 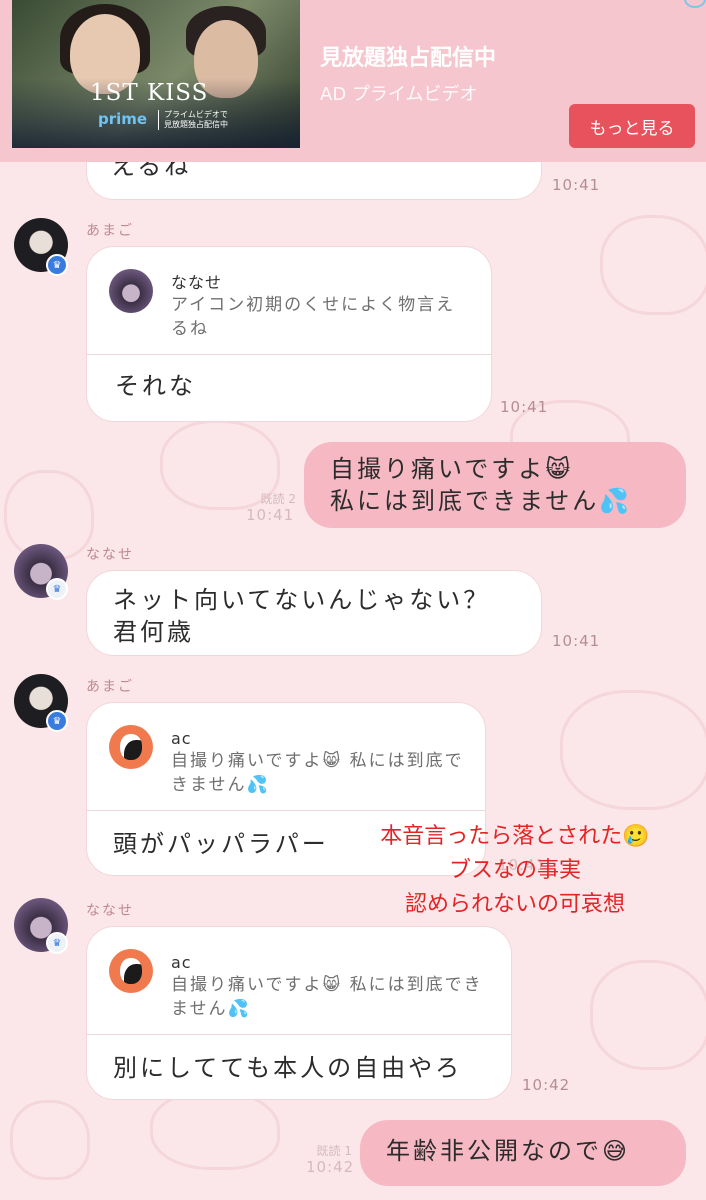 I want to click on read-receipt: 既読 1, so click(x=334, y=1151).